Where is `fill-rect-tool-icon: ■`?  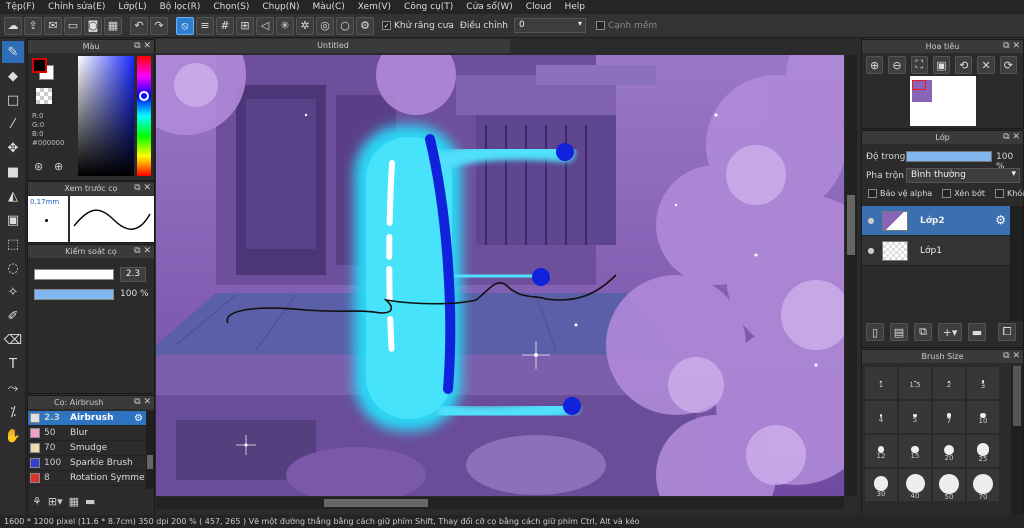
fill-rect-tool-icon: ■ is located at coordinates (13, 172).